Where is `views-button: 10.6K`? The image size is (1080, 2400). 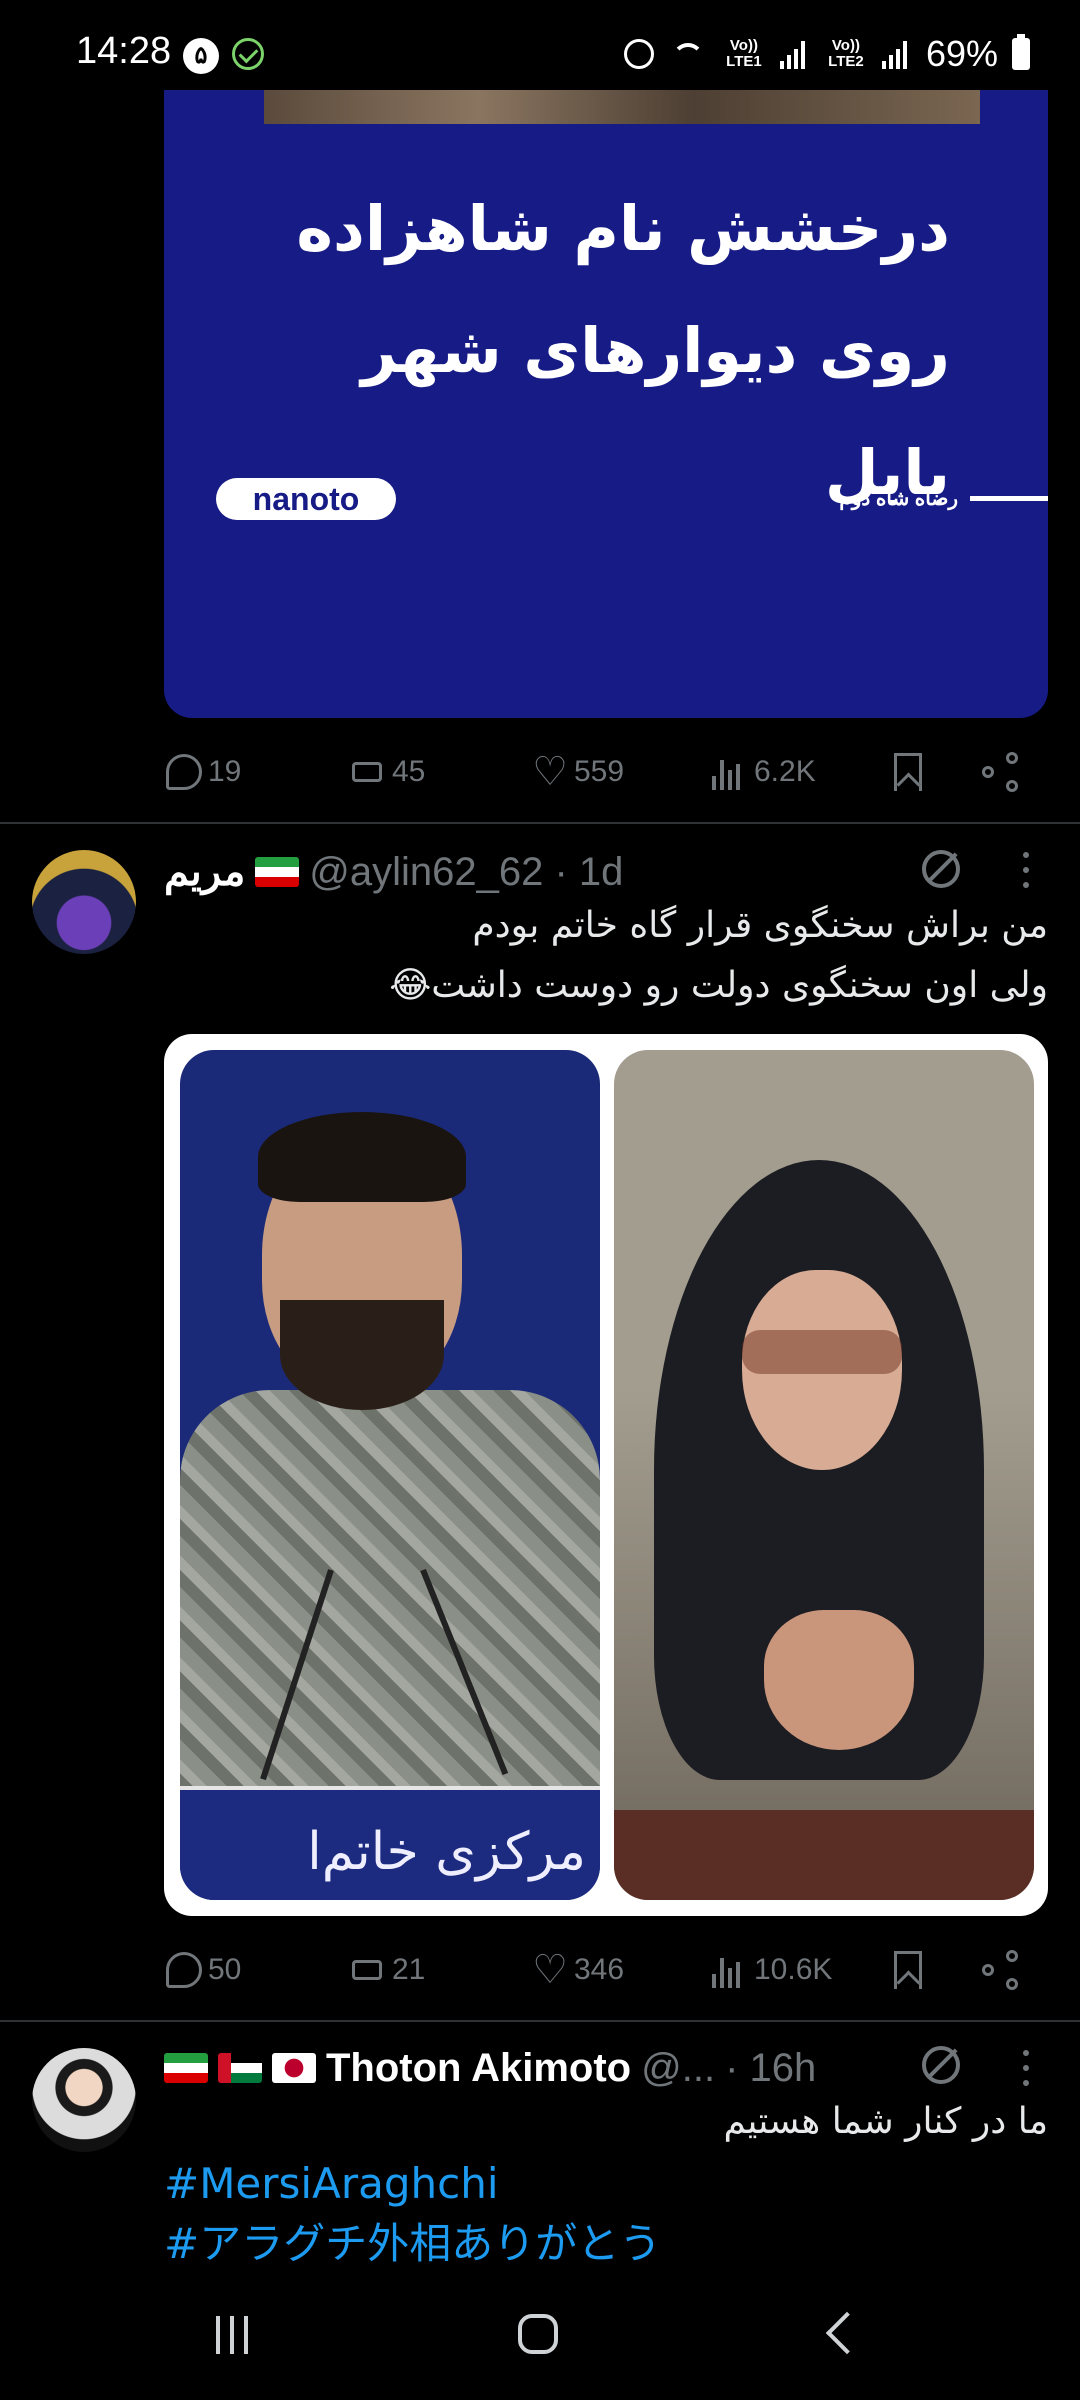 views-button: 10.6K is located at coordinates (772, 1970).